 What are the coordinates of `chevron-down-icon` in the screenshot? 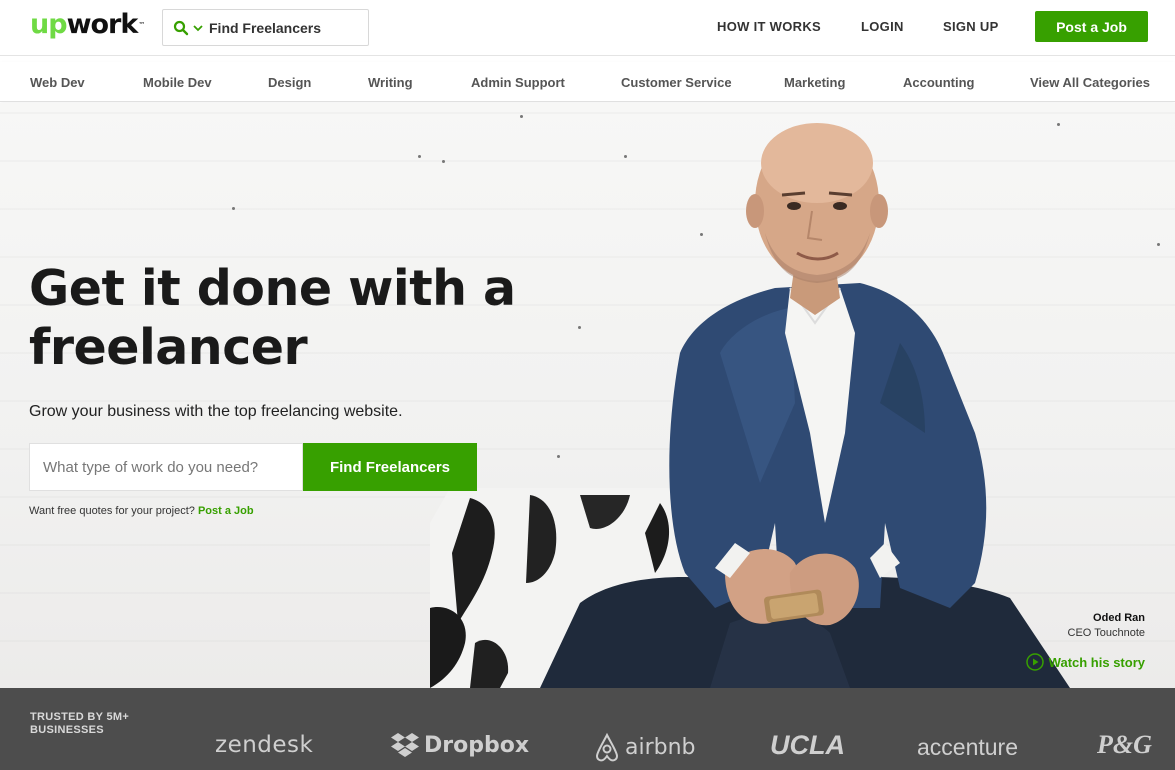 It's located at (198, 27).